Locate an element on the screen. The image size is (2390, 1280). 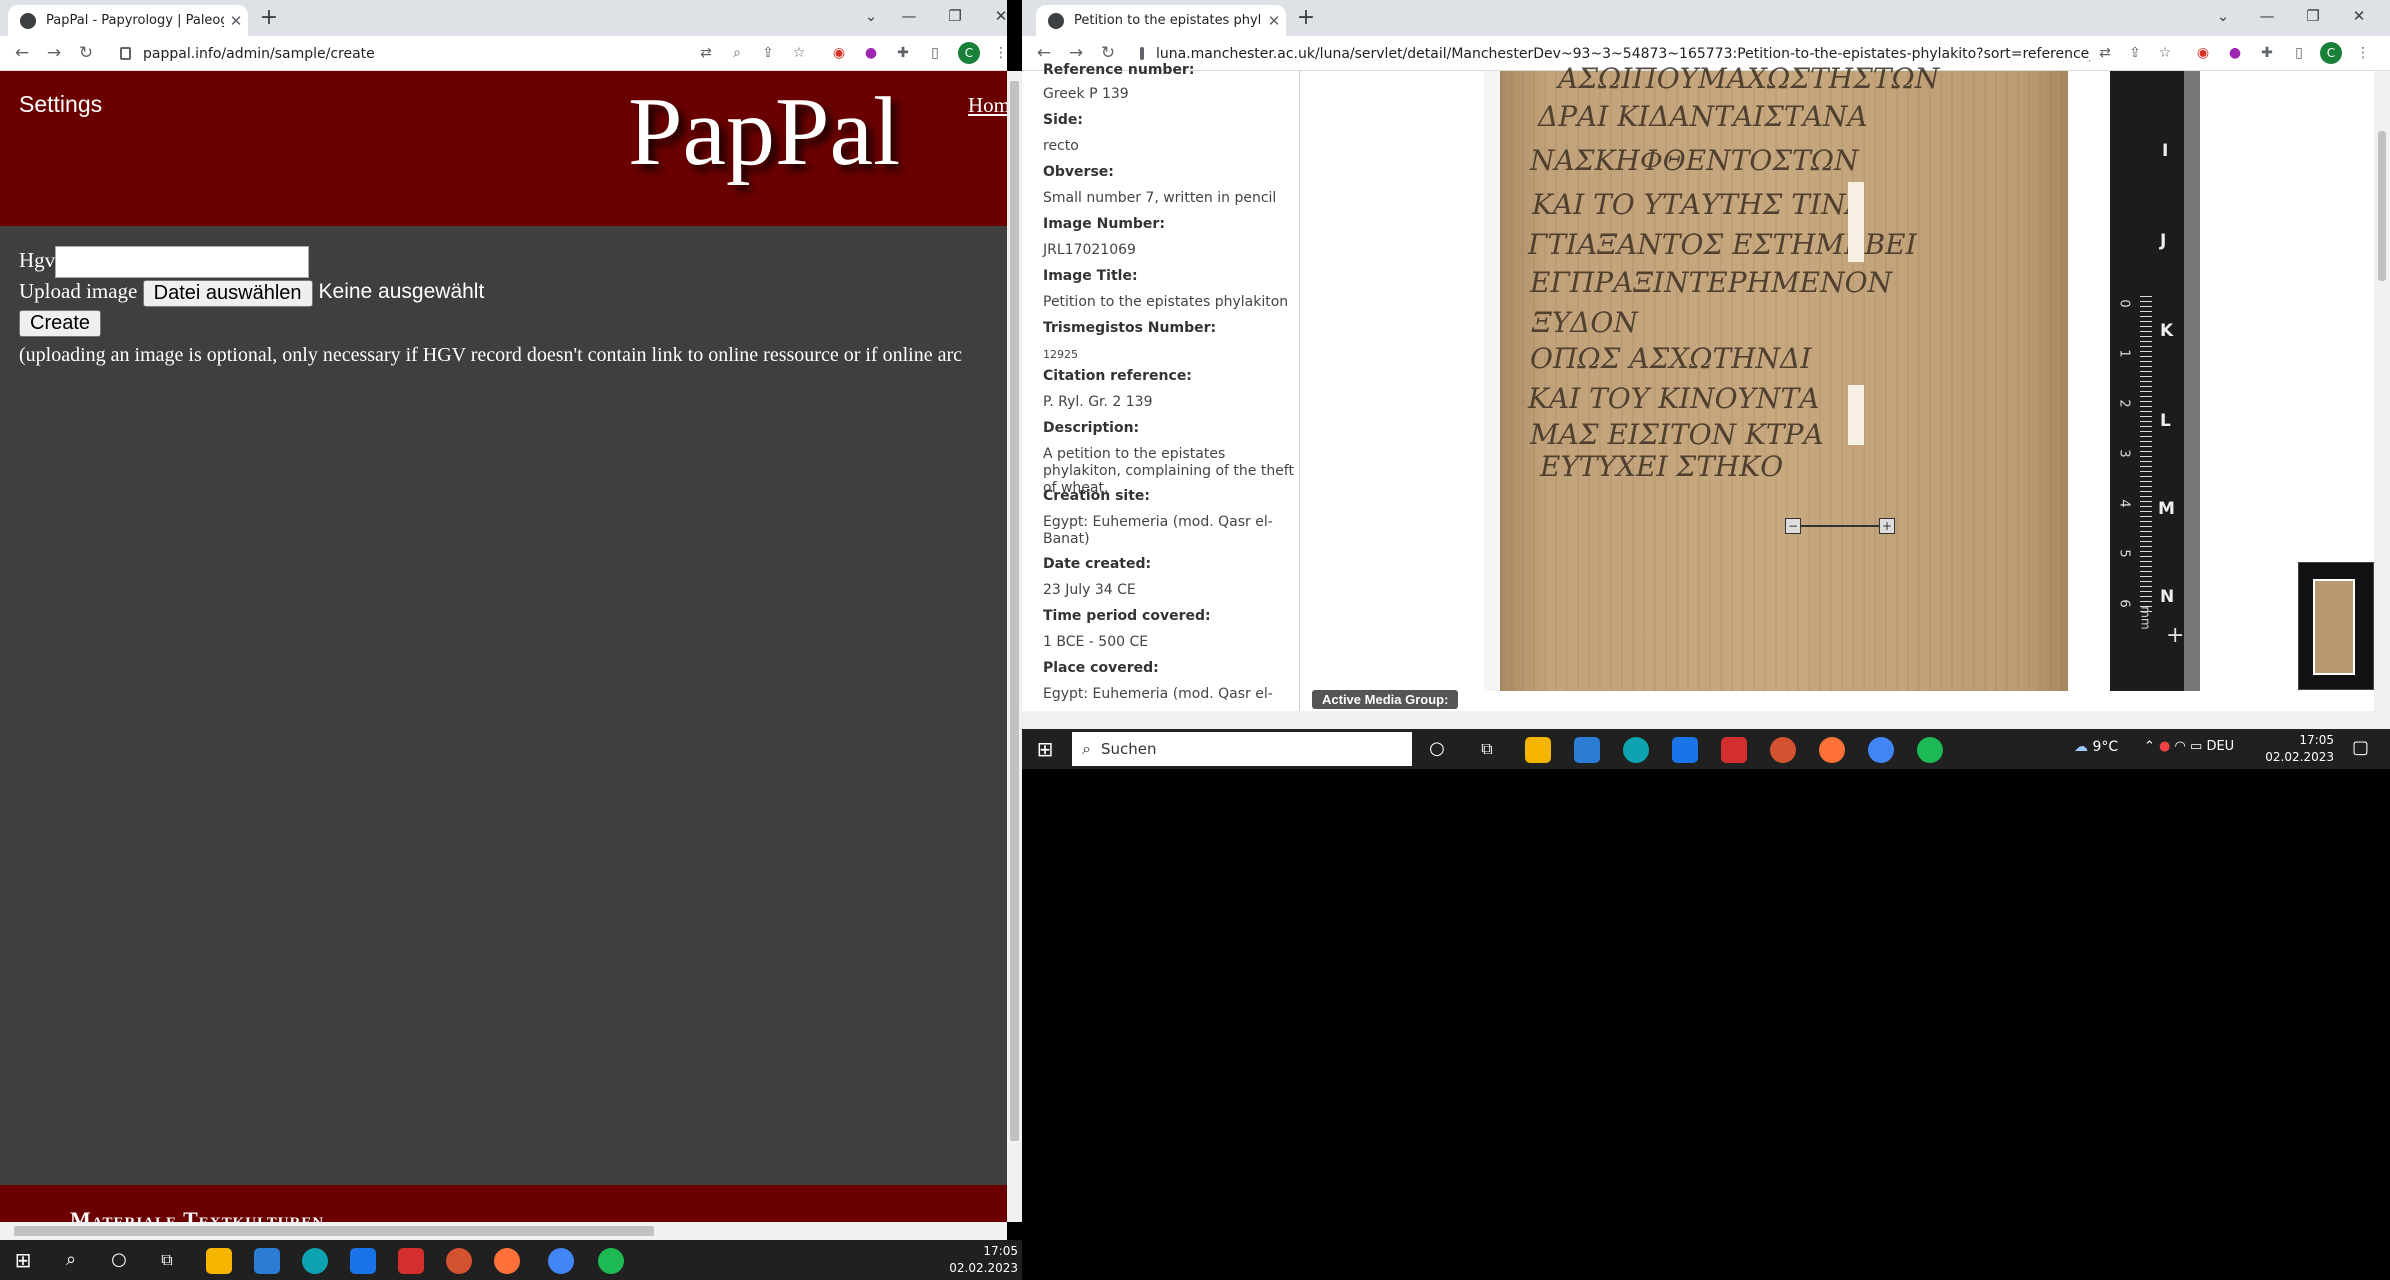
meta-label: Reference number: is located at coordinates (1119, 70).